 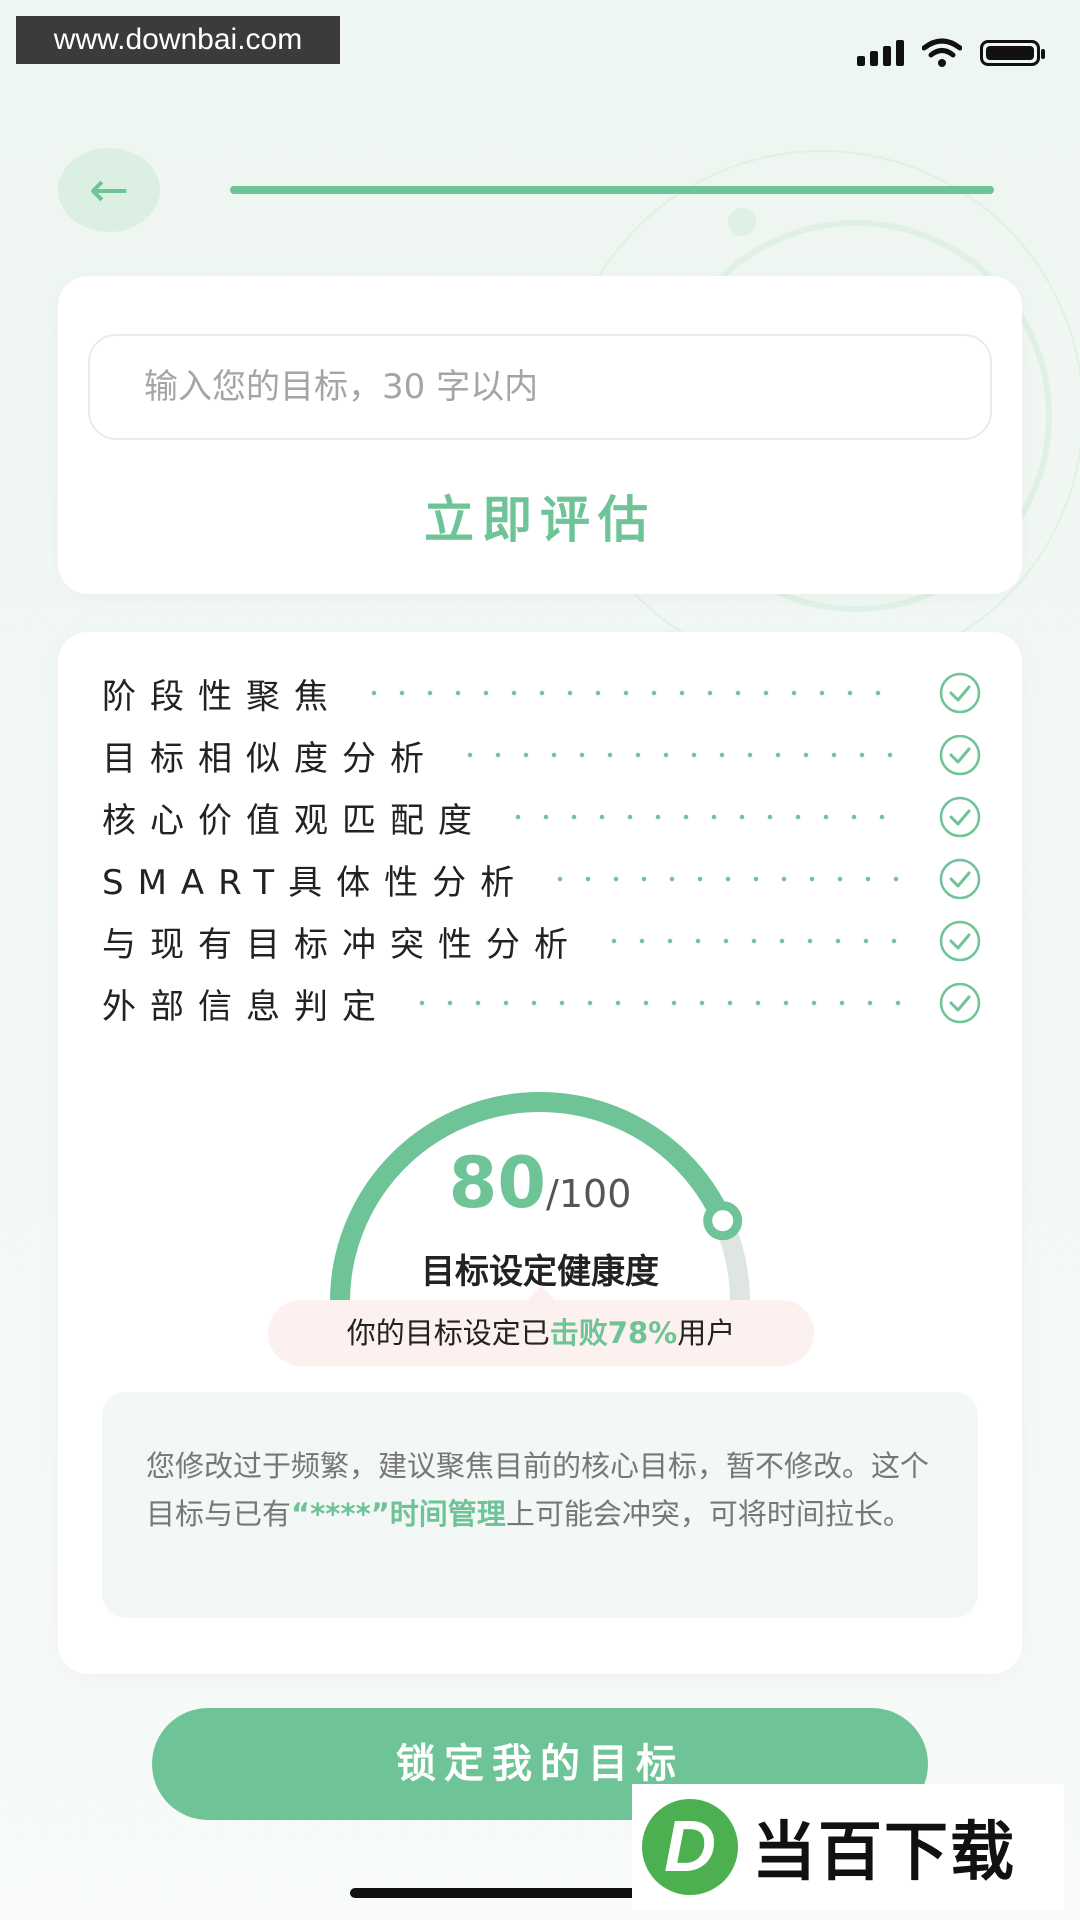 I want to click on beat-highlight: 击败78%, so click(x=613, y=1333).